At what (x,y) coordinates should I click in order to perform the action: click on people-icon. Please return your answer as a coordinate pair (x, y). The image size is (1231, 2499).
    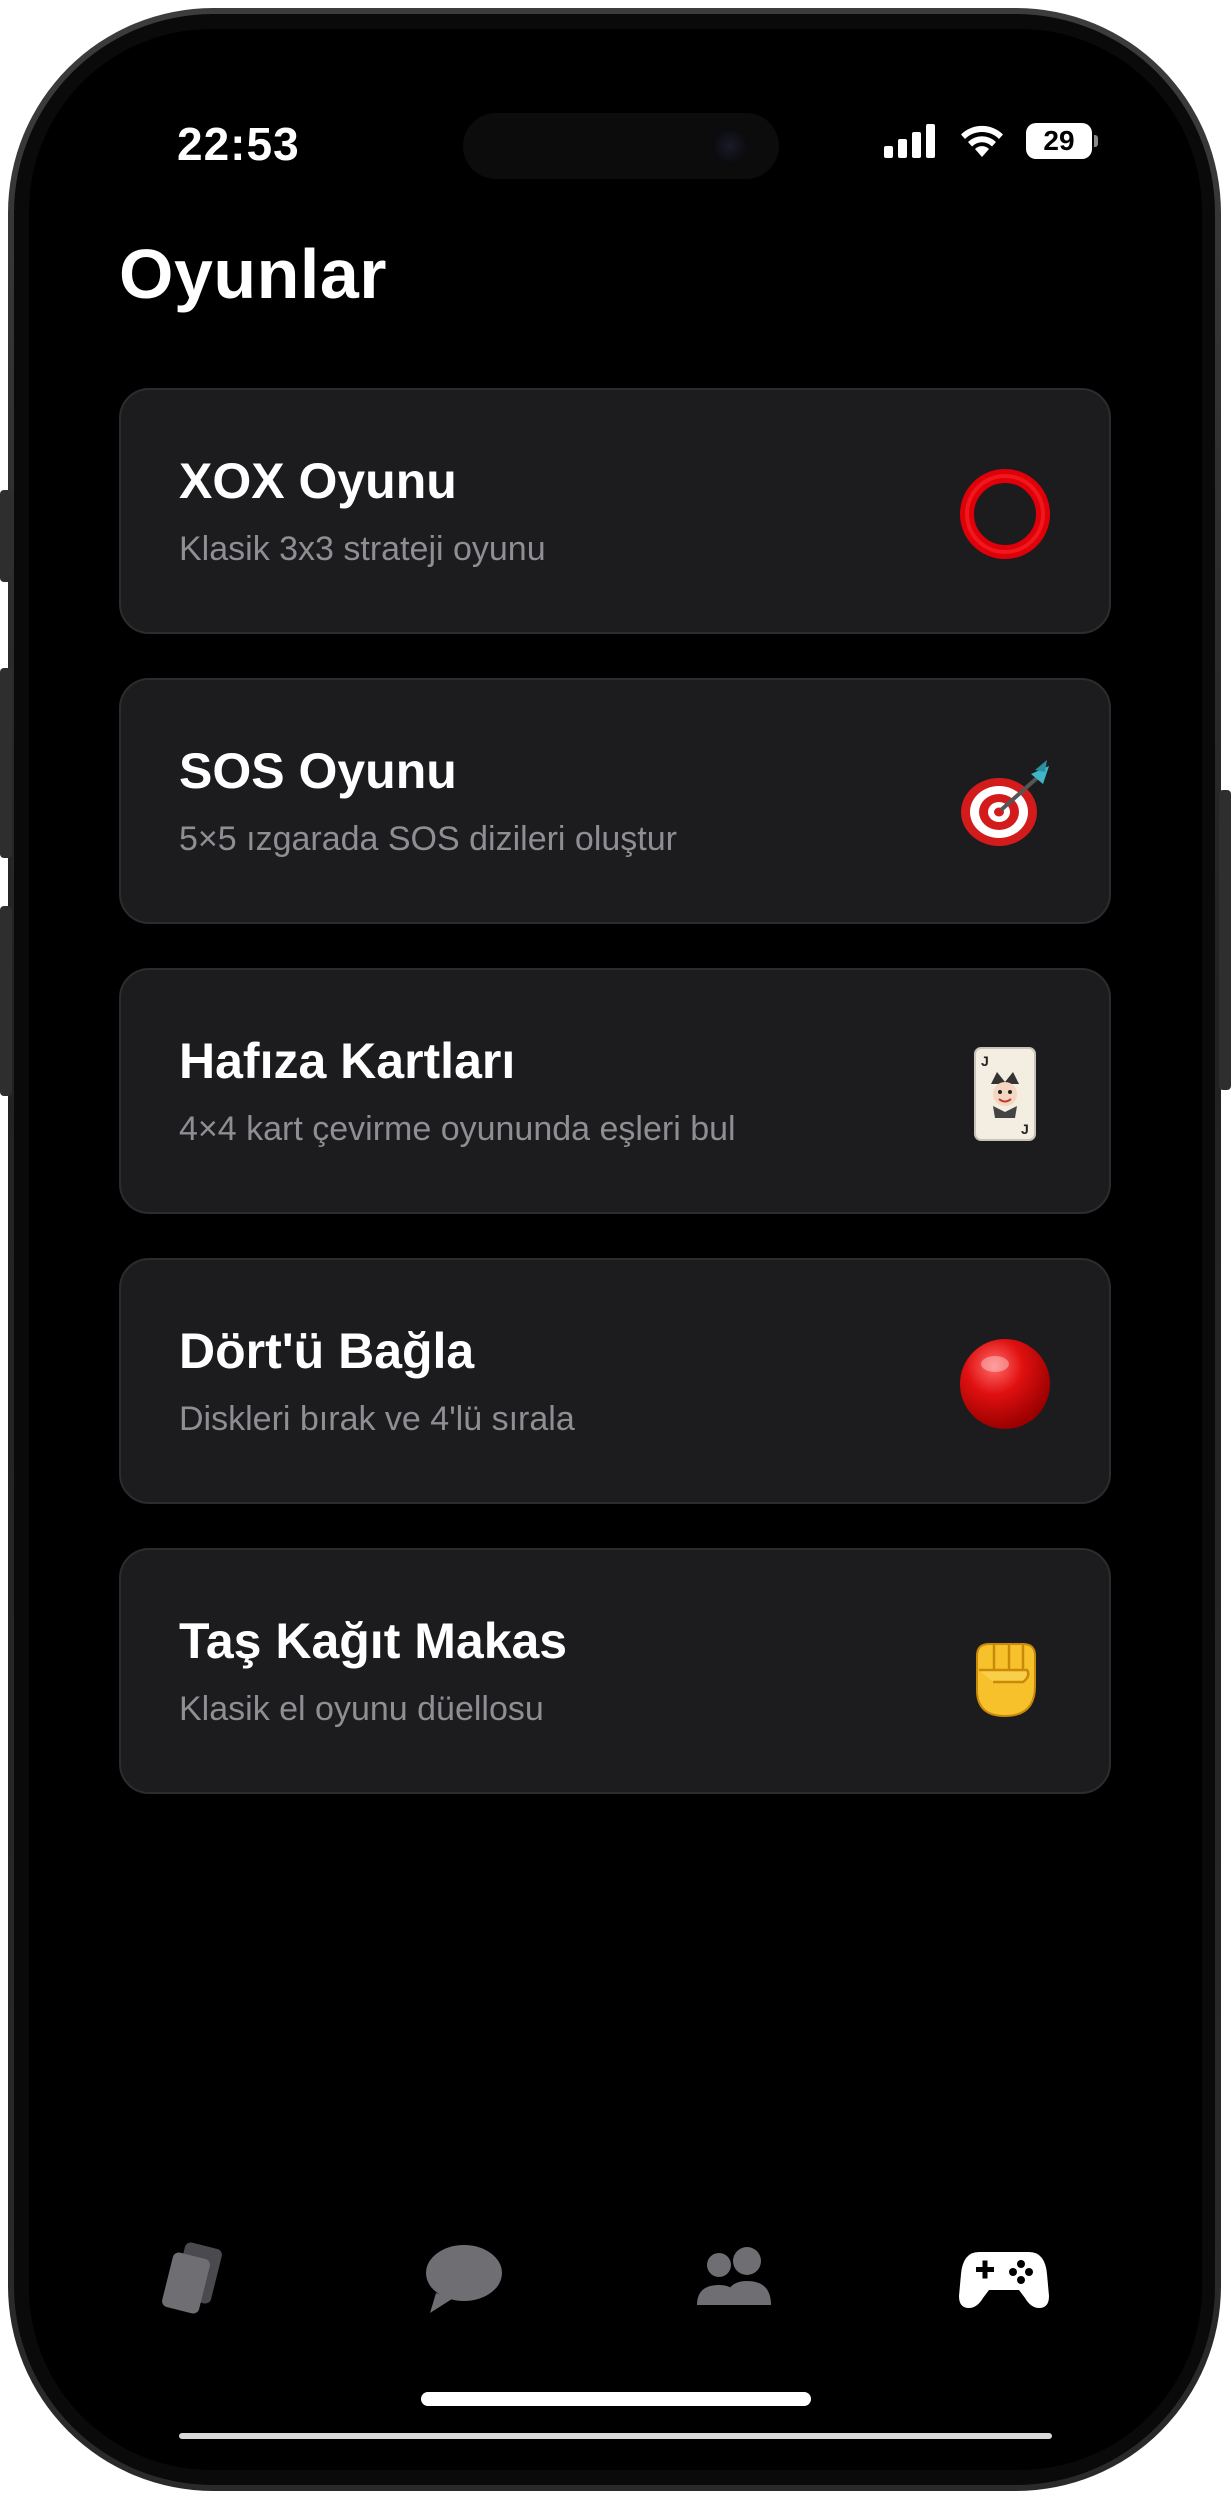
    Looking at the image, I should click on (734, 2276).